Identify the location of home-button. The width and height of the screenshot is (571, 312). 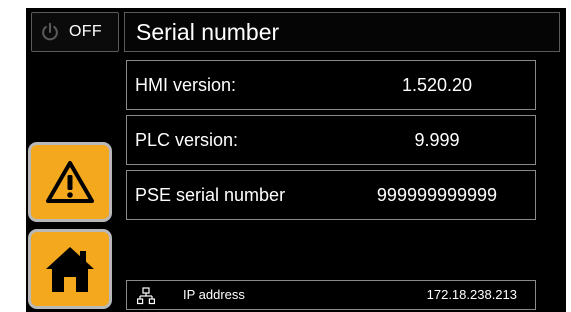
(70, 269).